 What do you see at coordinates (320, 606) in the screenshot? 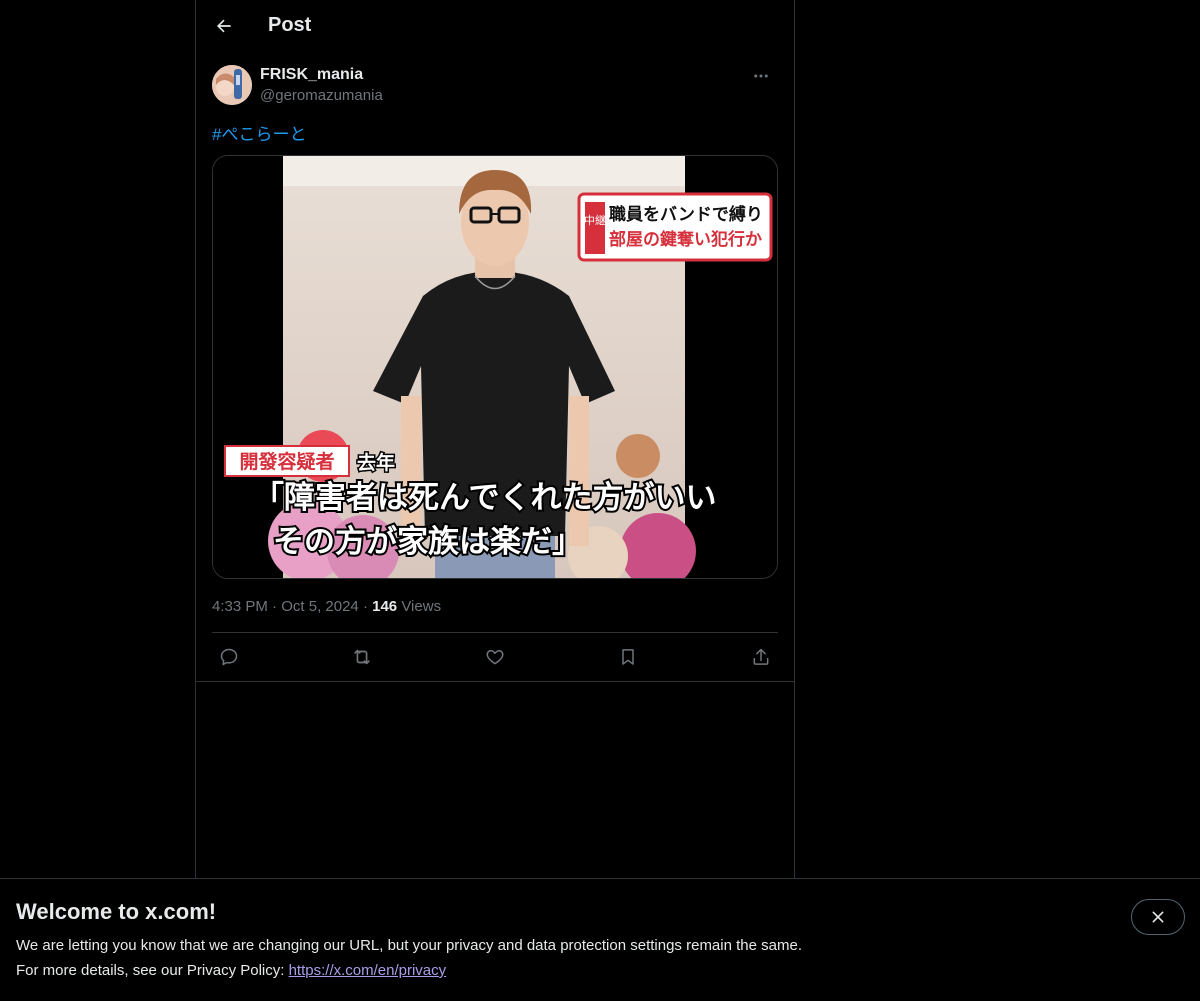
I see `tweet-date: Oct 5, 2024` at bounding box center [320, 606].